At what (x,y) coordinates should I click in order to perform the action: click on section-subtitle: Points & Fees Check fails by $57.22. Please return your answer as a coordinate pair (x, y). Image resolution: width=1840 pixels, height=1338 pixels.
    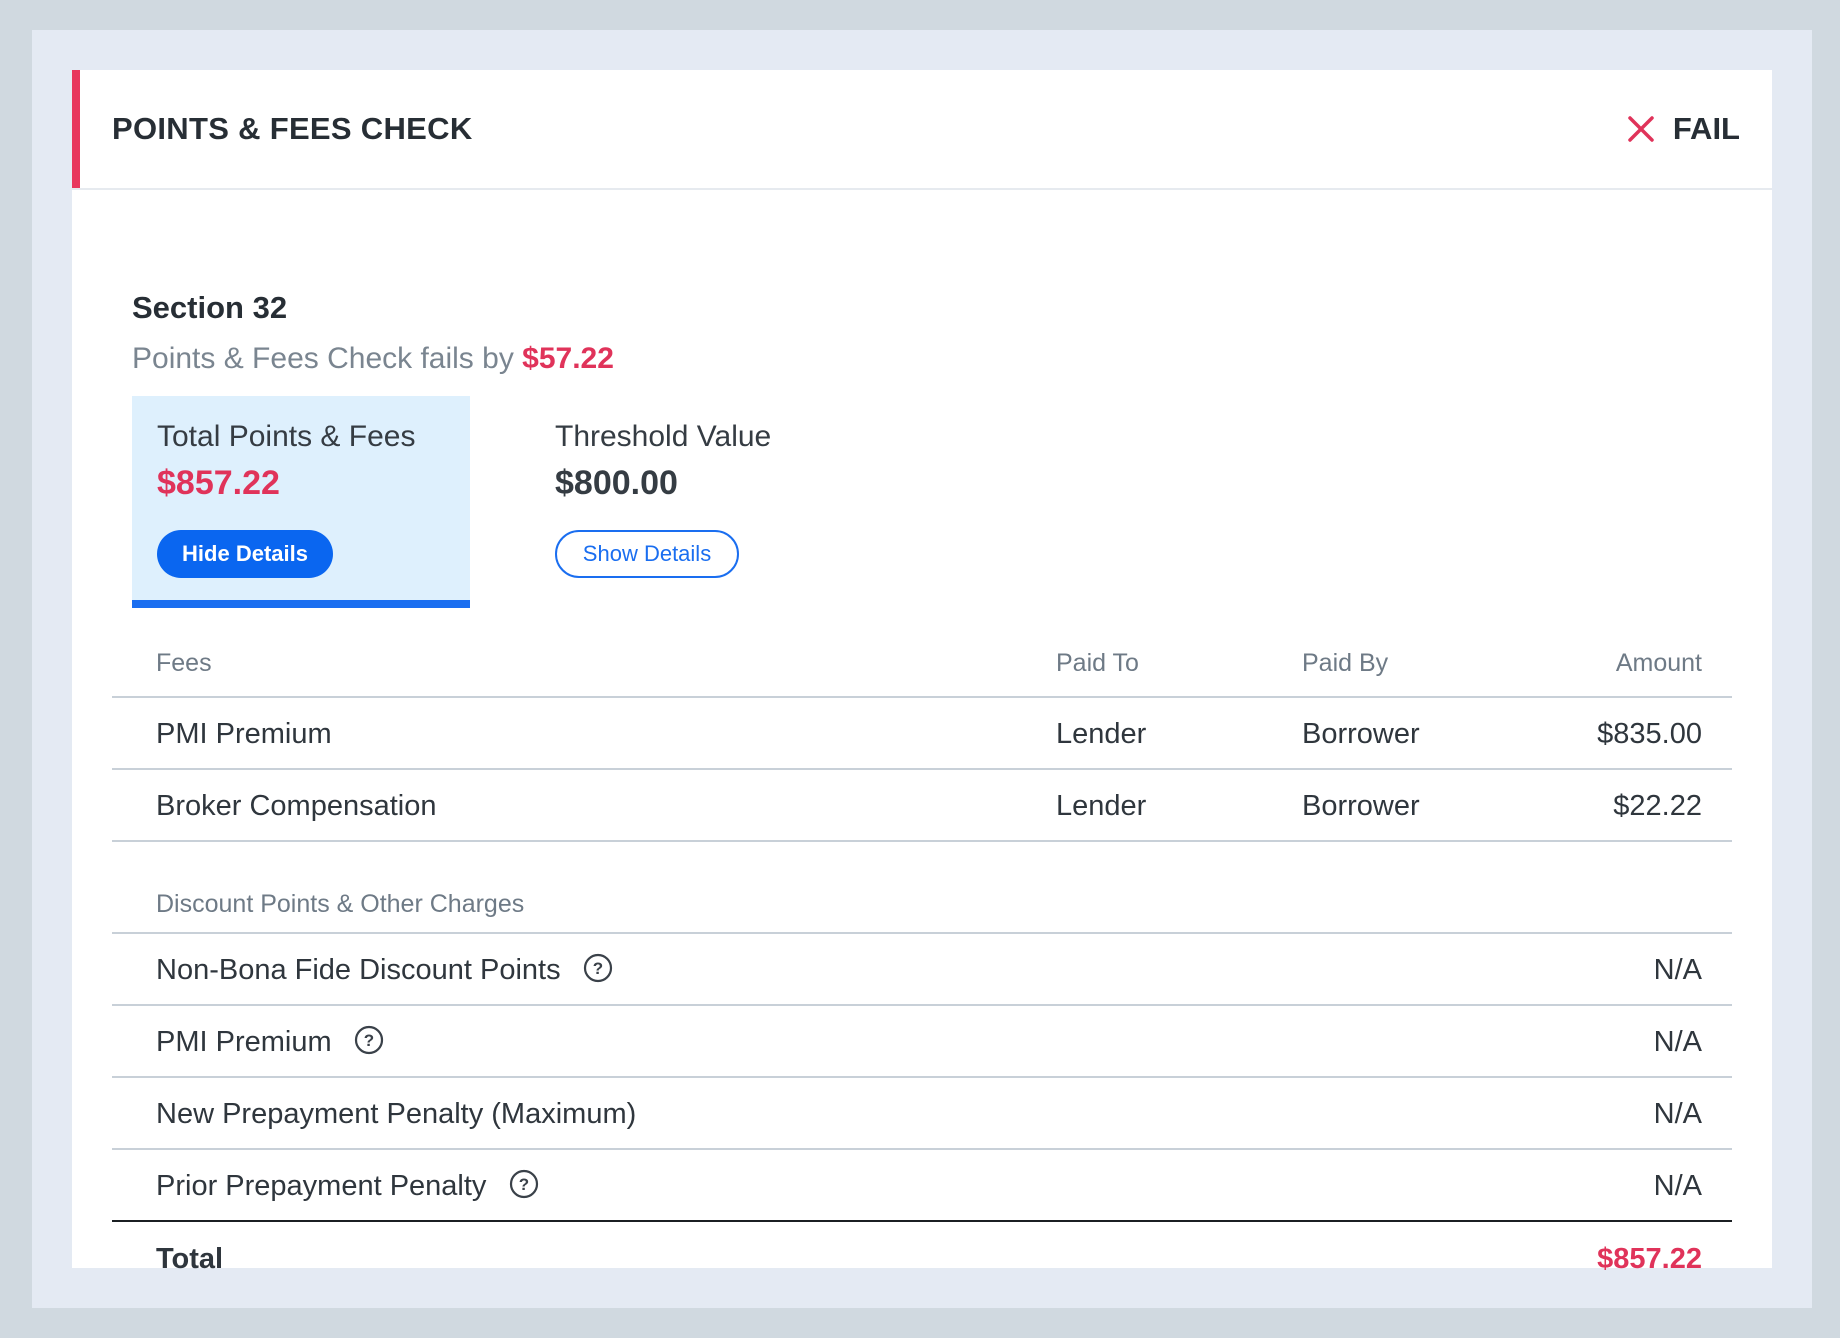
    Looking at the image, I should click on (373, 359).